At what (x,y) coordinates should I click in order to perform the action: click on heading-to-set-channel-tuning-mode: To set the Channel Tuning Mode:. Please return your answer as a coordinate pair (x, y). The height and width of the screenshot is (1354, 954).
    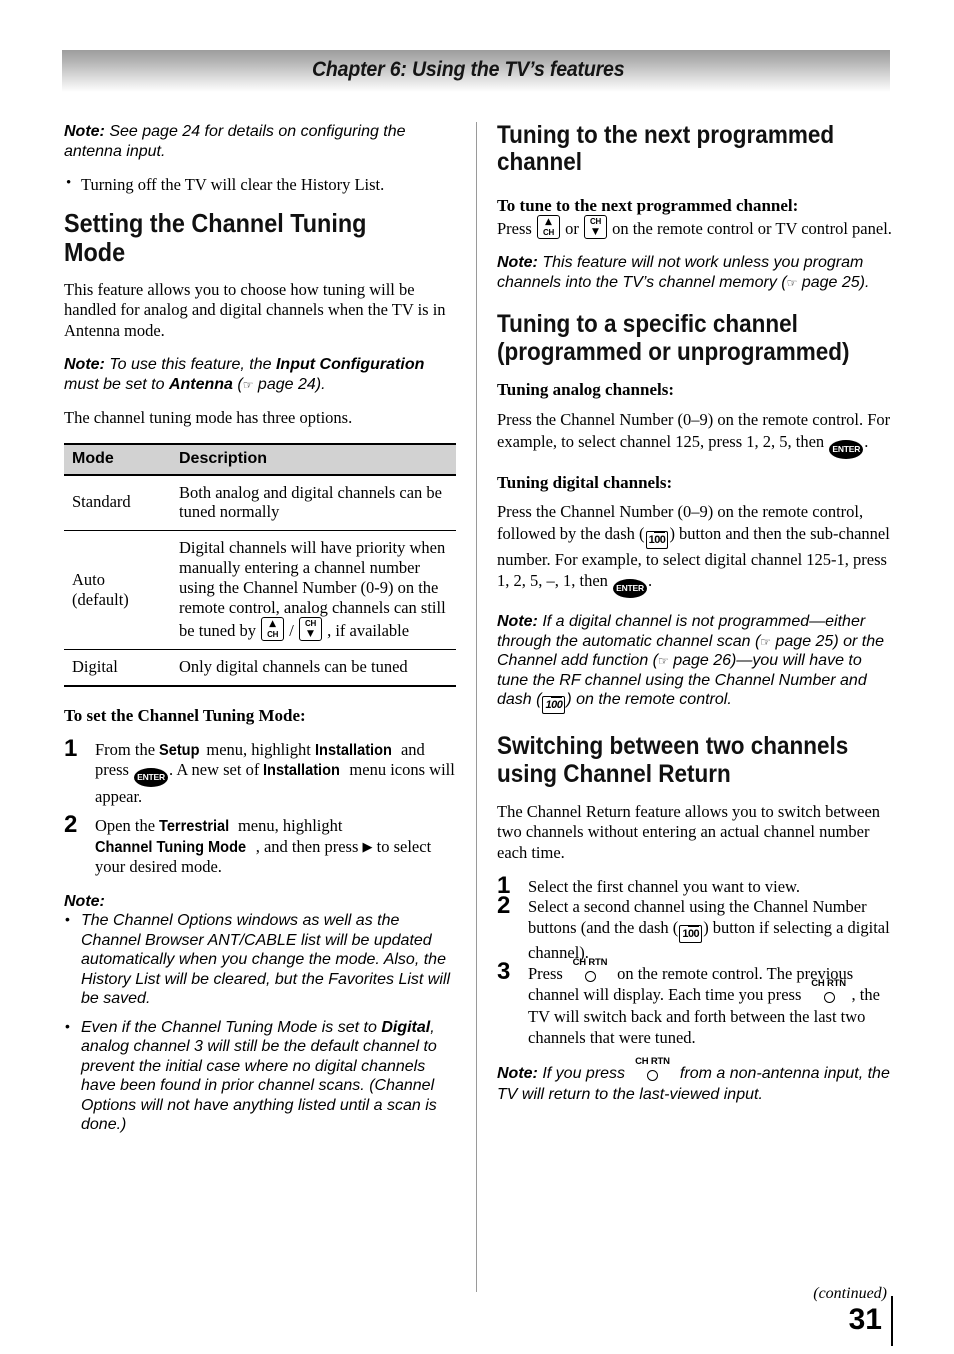
    Looking at the image, I should click on (185, 716).